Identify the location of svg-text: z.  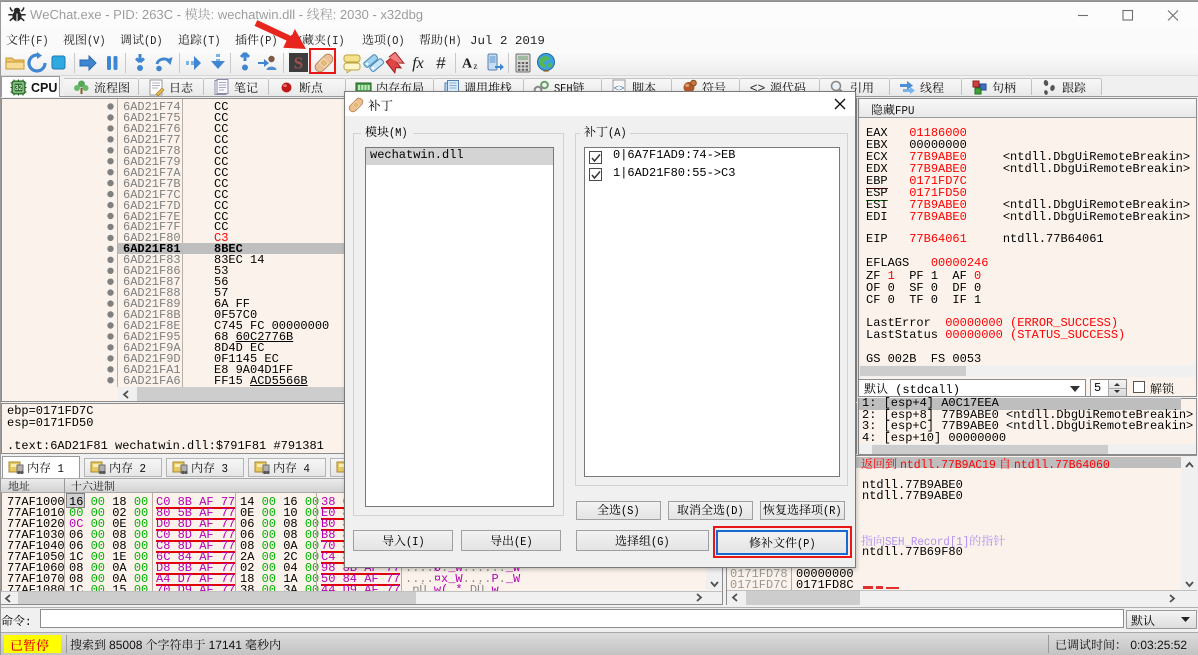
(476, 66).